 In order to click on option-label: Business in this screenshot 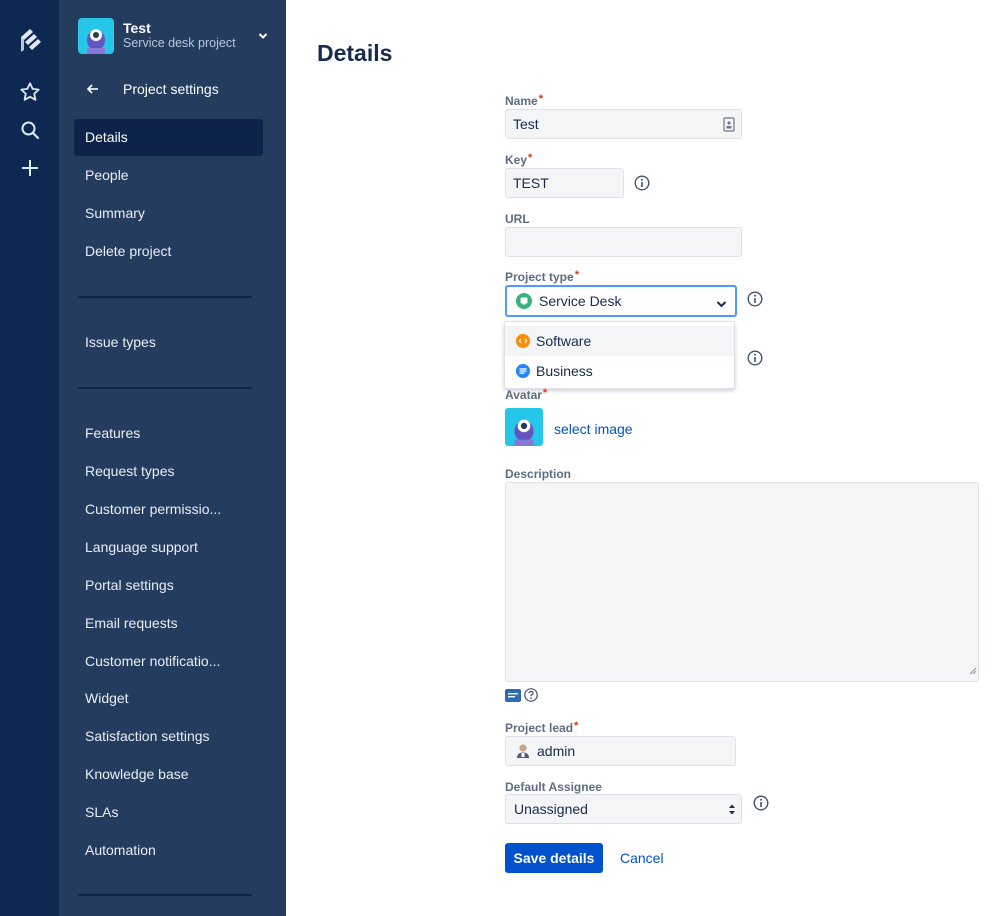, I will do `click(564, 371)`.